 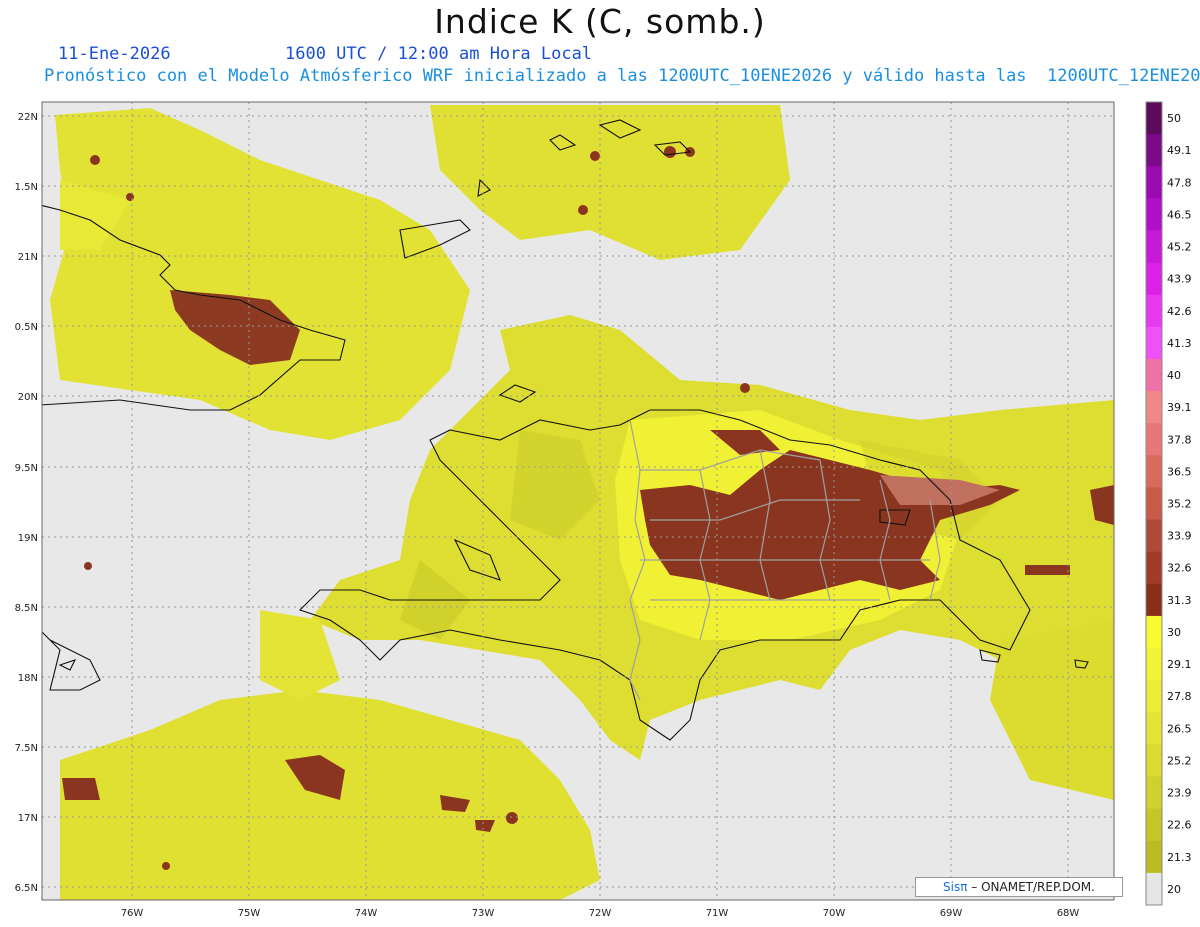 What do you see at coordinates (1179, 214) in the screenshot?
I see `colorbar-label: 46.5` at bounding box center [1179, 214].